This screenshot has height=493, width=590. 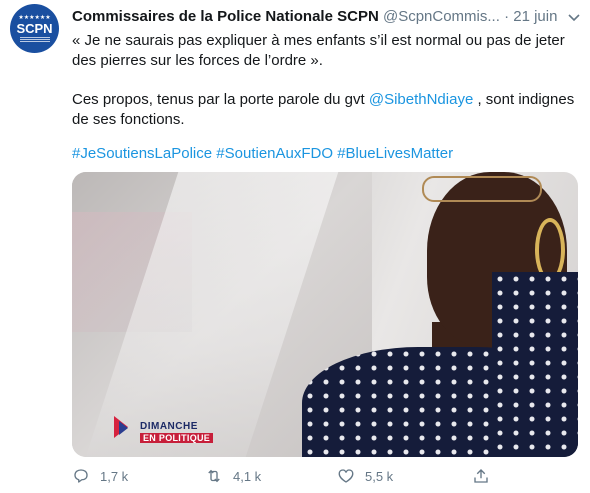 I want to click on mention-link: @SibethNdiaye, so click(x=421, y=99).